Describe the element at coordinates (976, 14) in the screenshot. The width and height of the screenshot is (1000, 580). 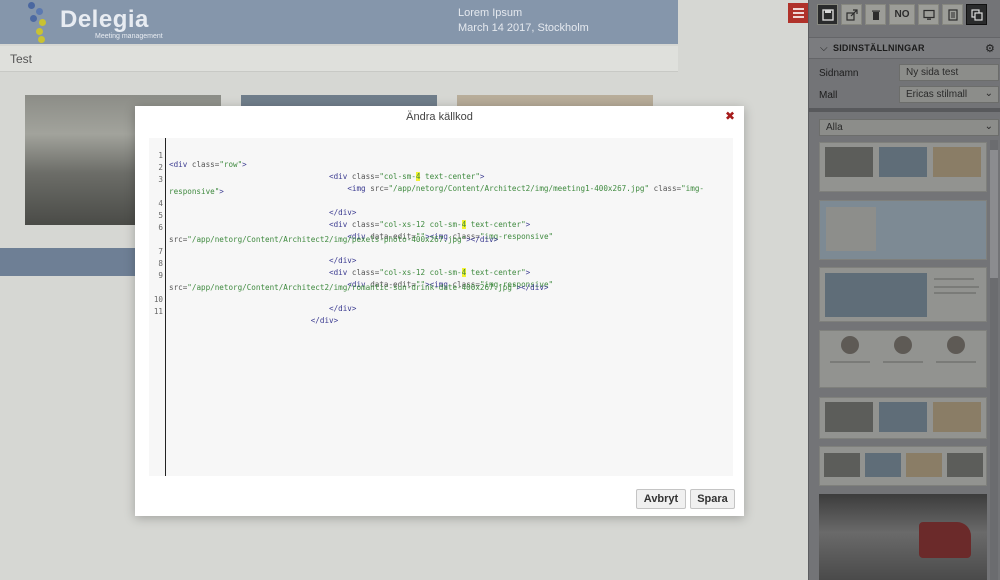
I see `copy-icon` at that location.